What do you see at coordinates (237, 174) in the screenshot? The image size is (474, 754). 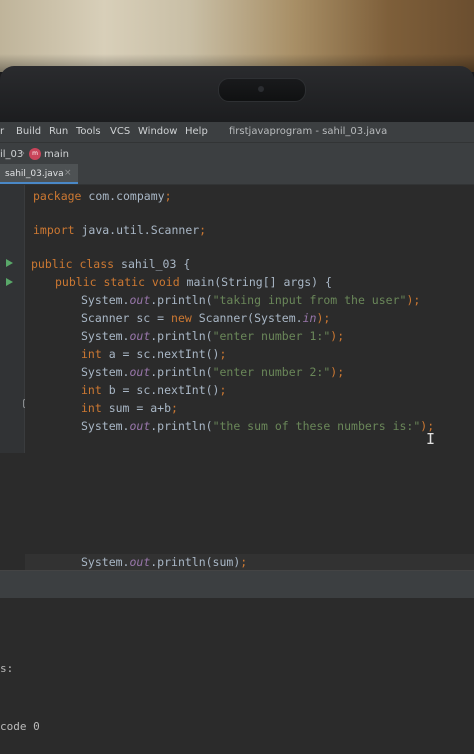 I see `editor-tab-bar: sahil_03.java ×` at bounding box center [237, 174].